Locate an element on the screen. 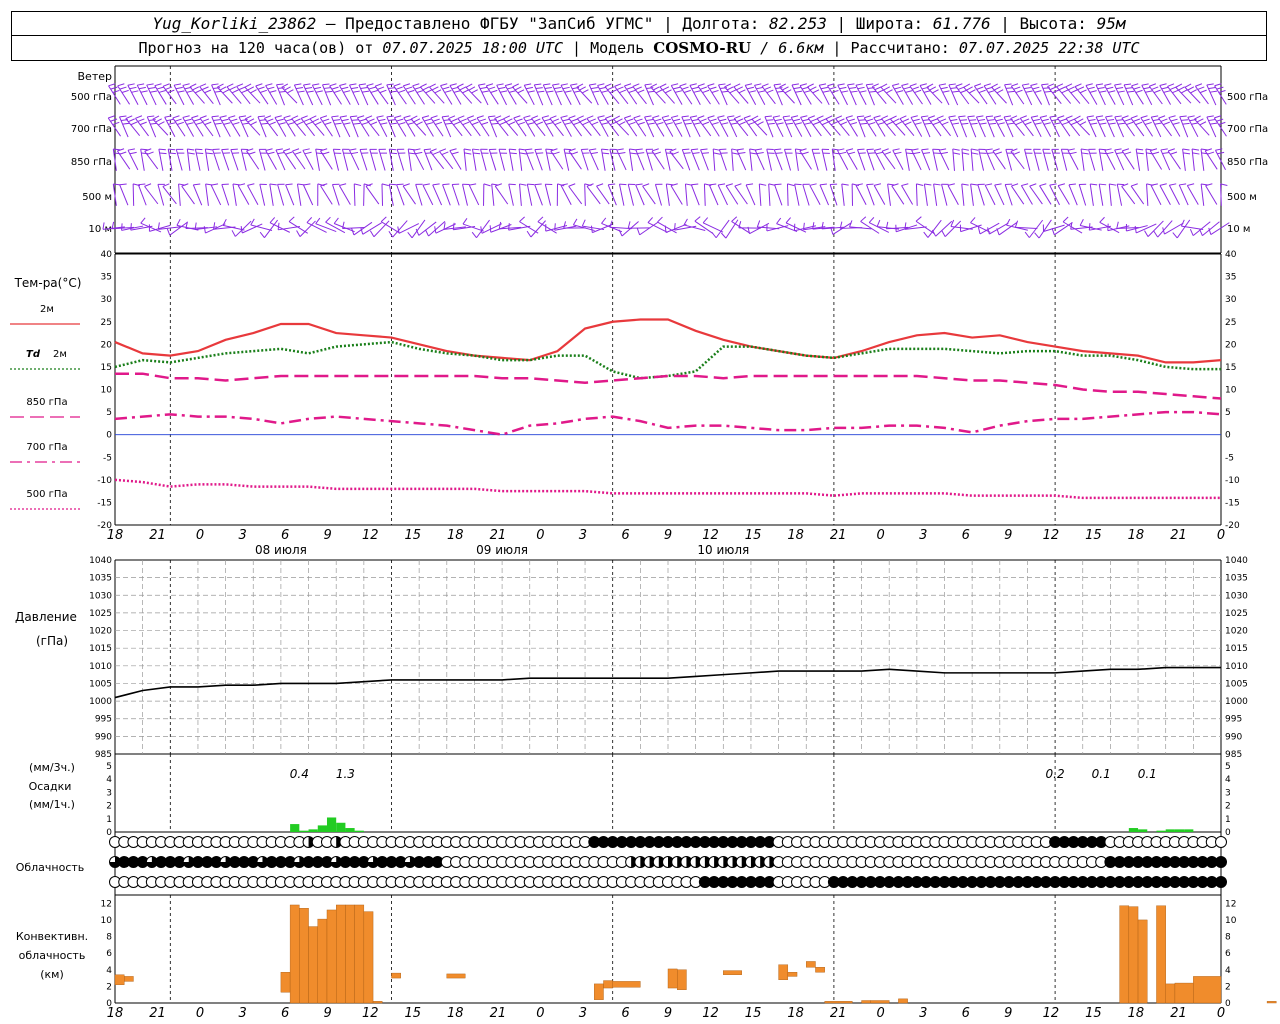 Image resolution: width=1280 pixels, height=1024 pixels. wind-level-label-left: 500 гПа is located at coordinates (91, 97).